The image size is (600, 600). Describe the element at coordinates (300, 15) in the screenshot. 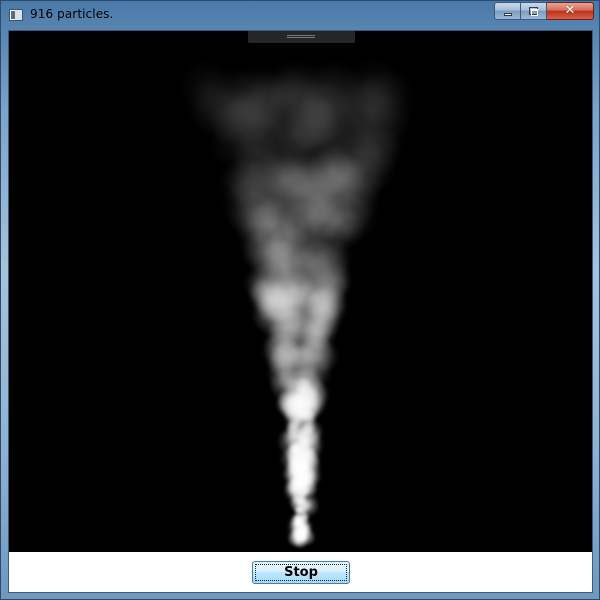

I see `title-bar: 916 particles. ✕` at that location.